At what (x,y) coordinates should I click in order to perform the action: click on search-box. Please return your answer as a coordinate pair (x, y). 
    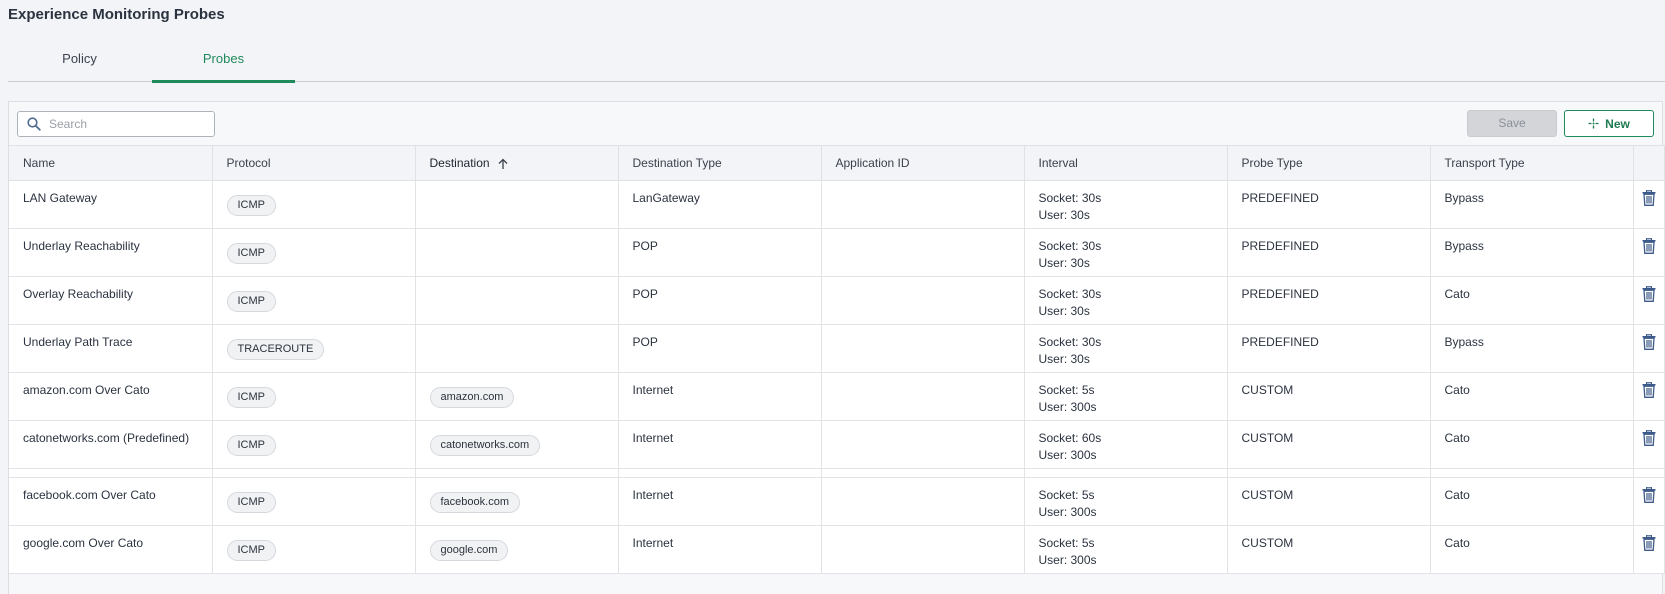
    Looking at the image, I should click on (116, 124).